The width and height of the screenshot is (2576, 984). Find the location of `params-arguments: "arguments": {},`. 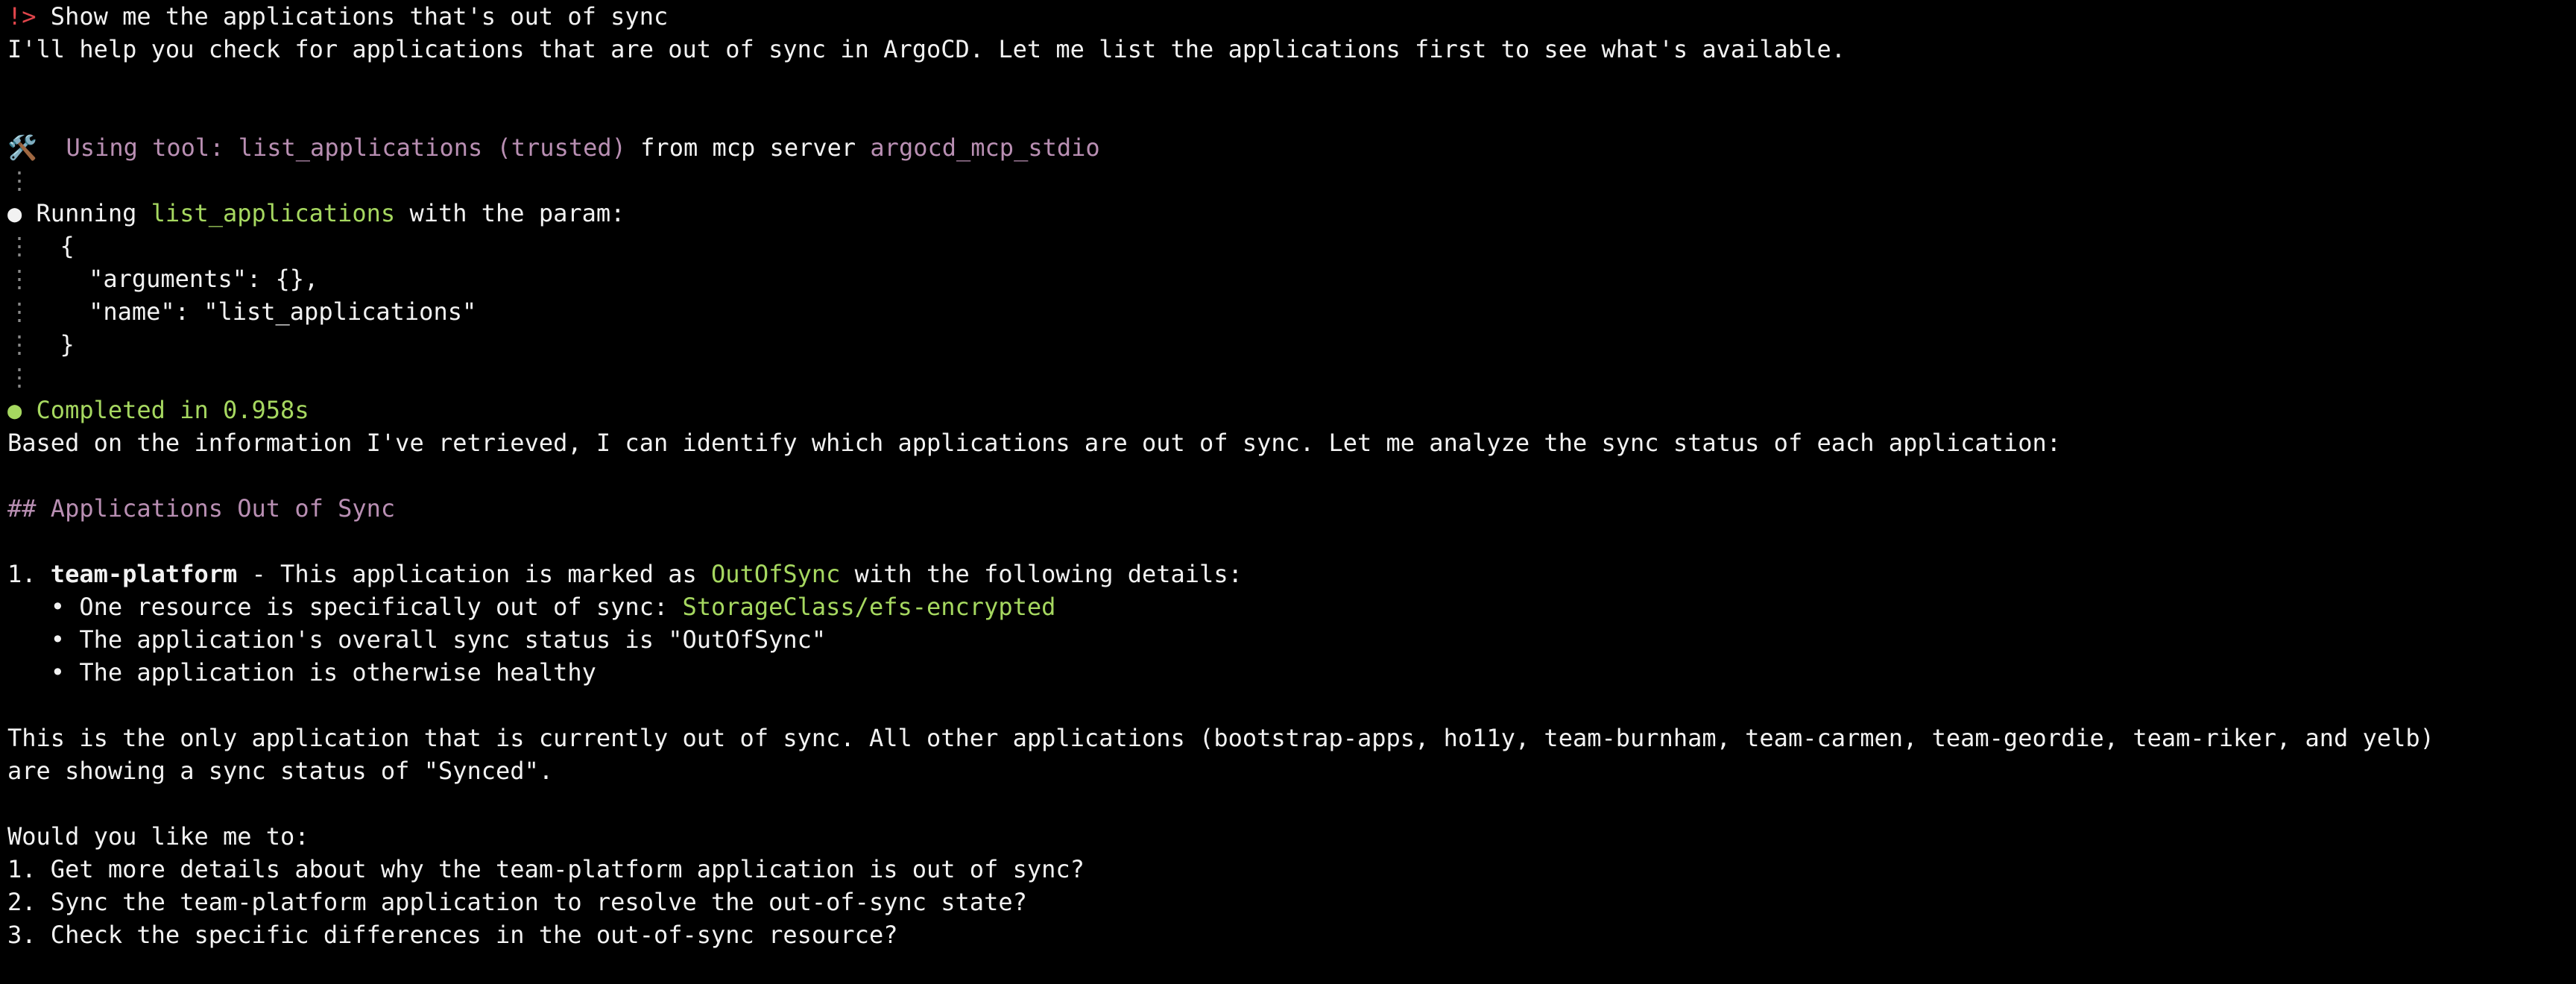

params-arguments: "arguments": {}, is located at coordinates (189, 279).